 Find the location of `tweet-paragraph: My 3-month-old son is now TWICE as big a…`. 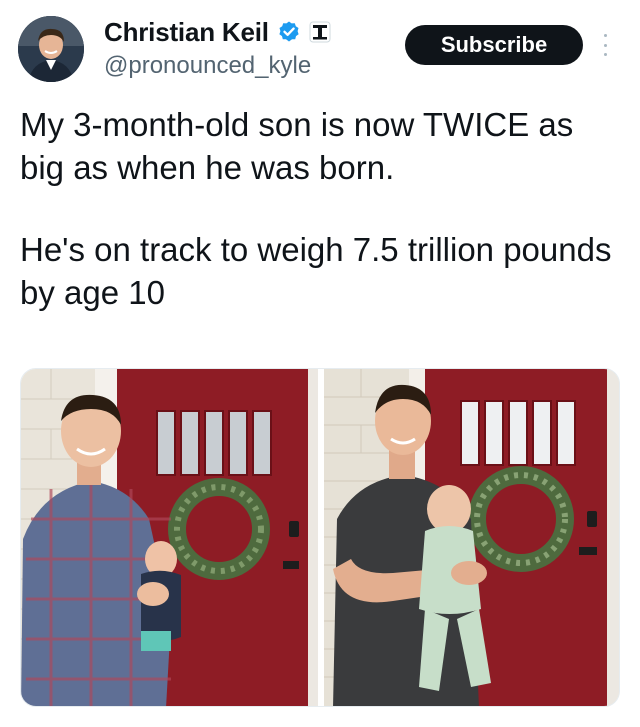

tweet-paragraph: My 3-month-old son is now TWICE as big a… is located at coordinates (297, 146).